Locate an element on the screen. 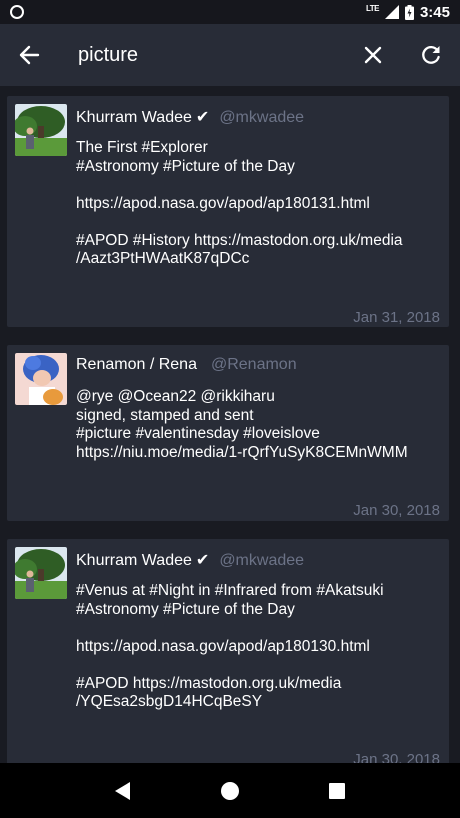  close-icon is located at coordinates (373, 55).